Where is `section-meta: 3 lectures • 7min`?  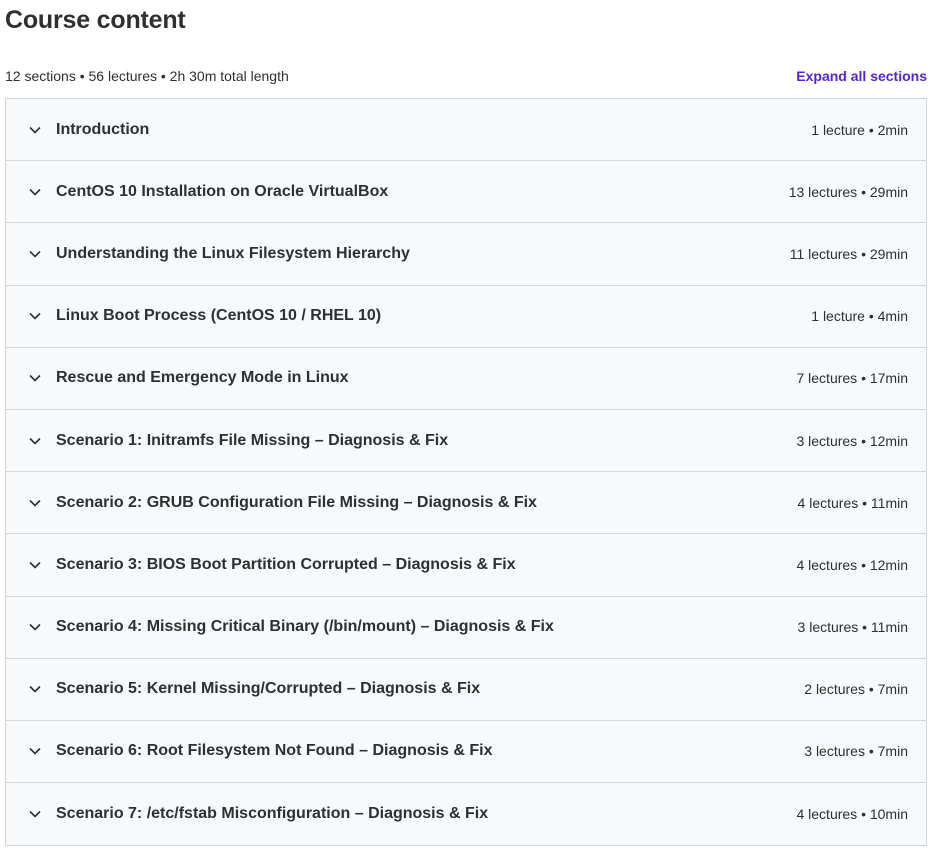
section-meta: 3 lectures • 7min is located at coordinates (856, 751).